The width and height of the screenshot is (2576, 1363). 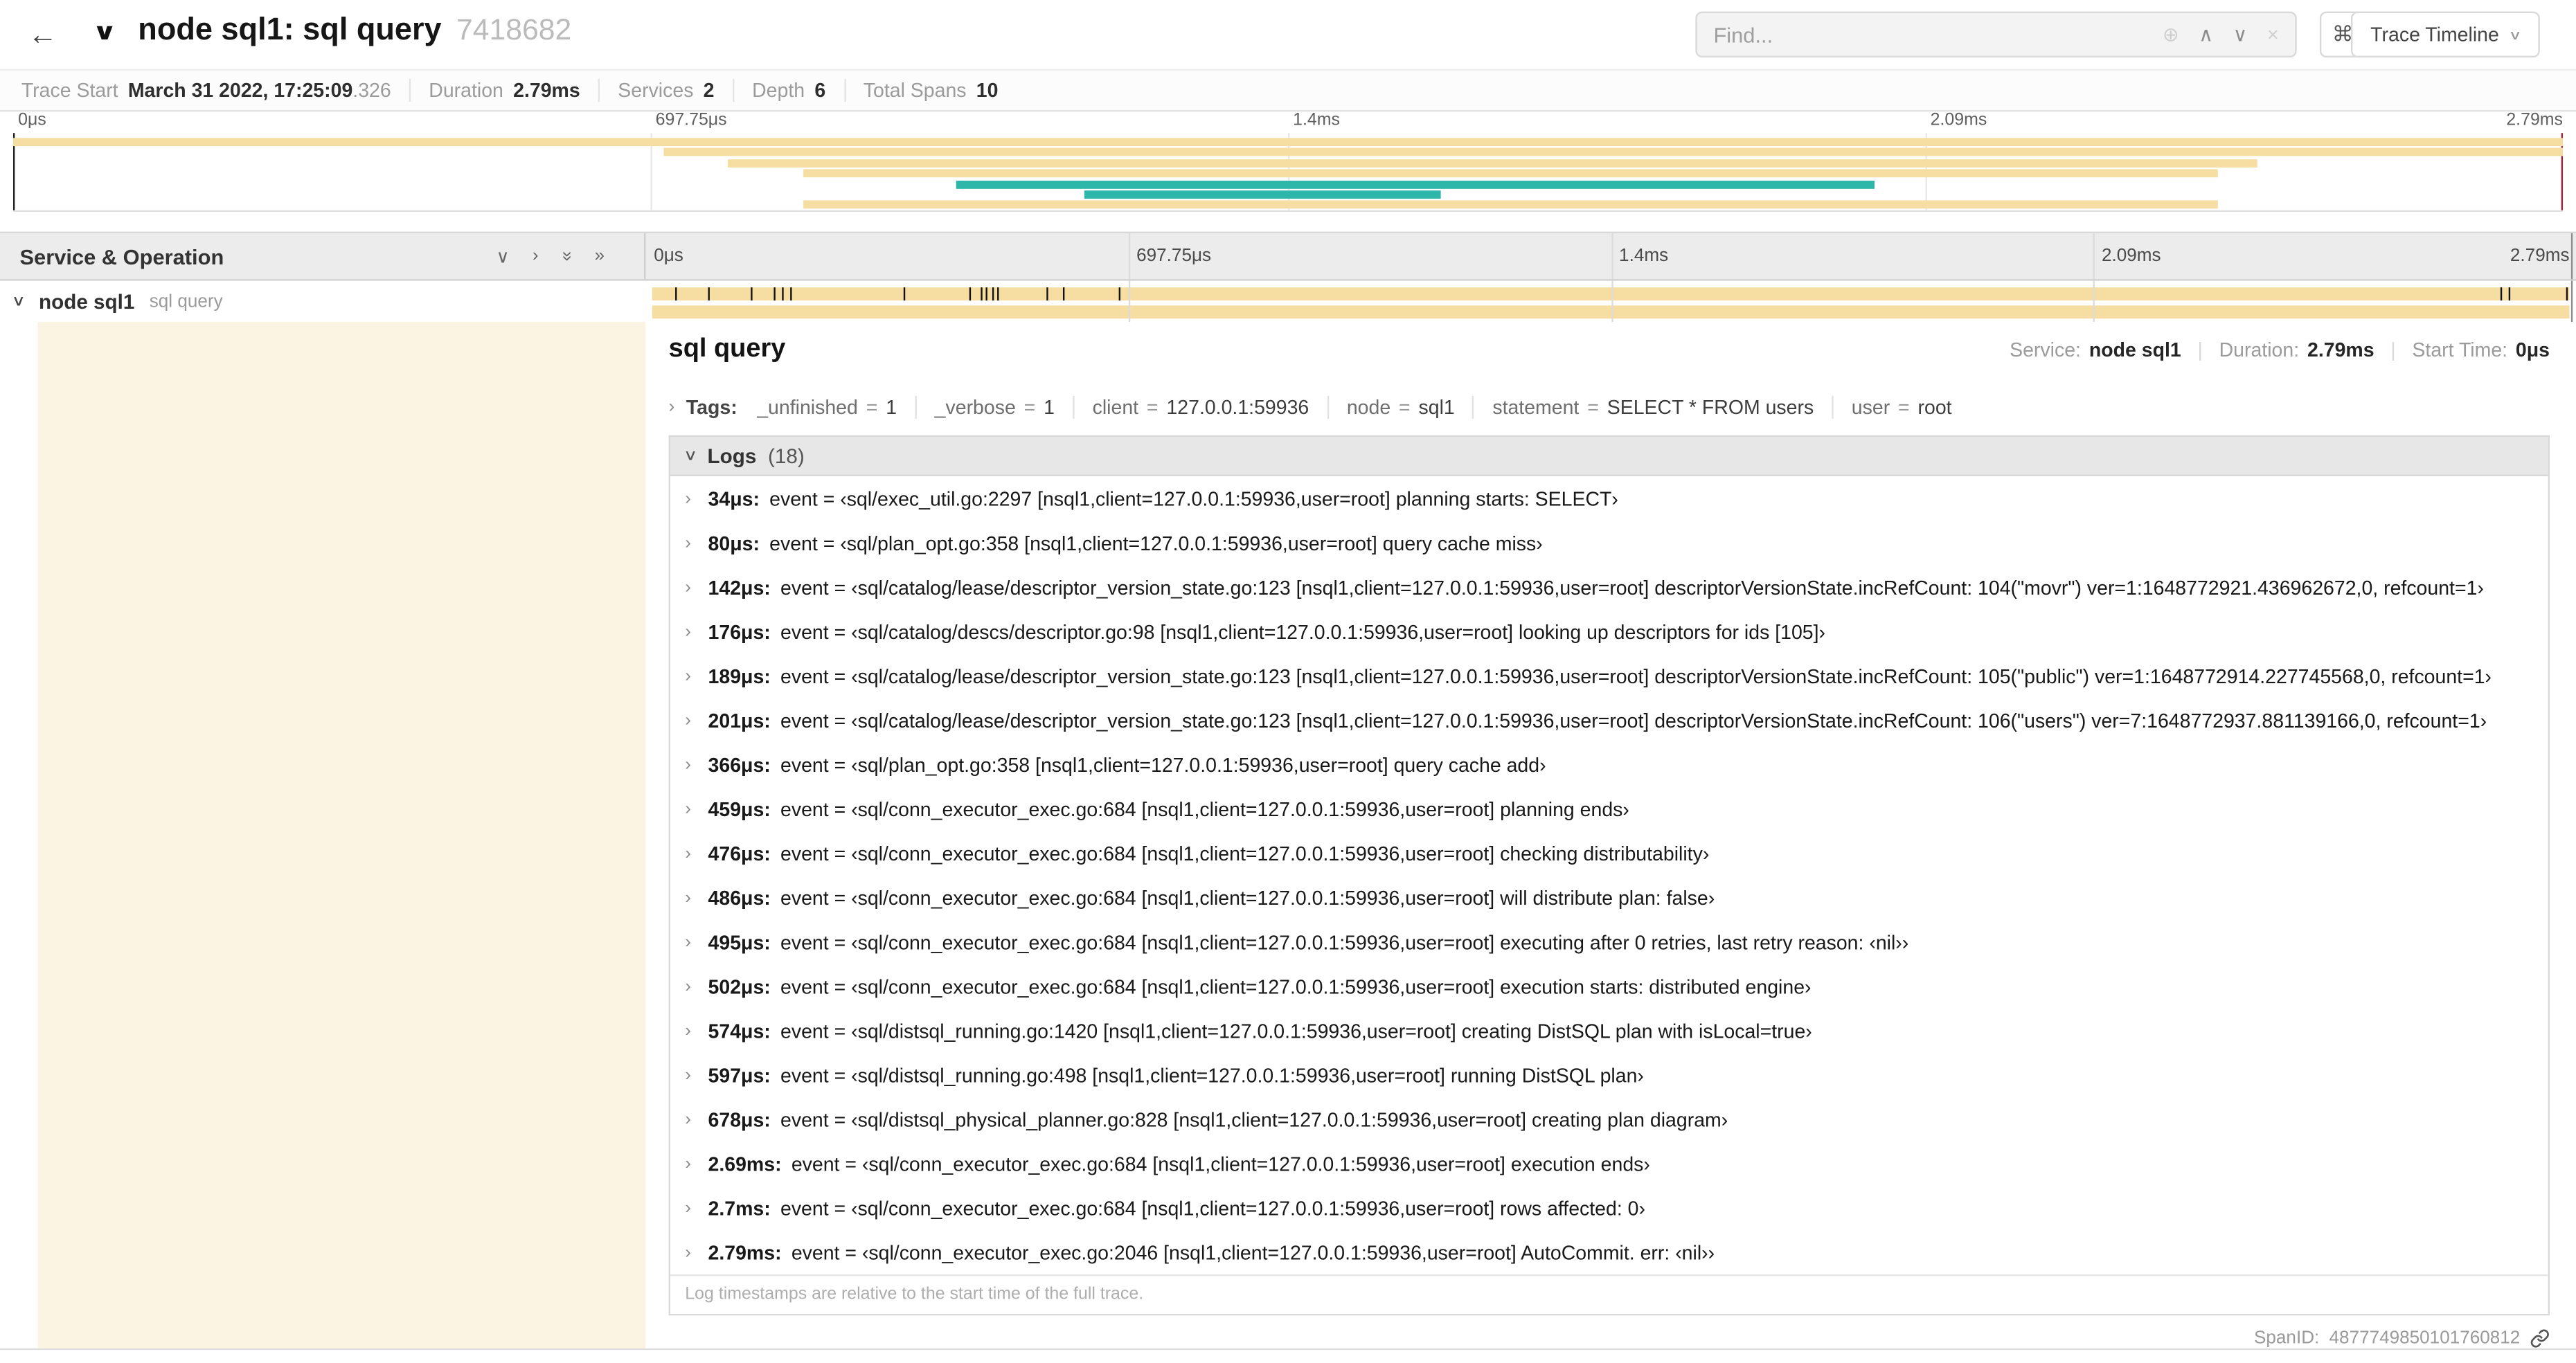 What do you see at coordinates (931, 90) in the screenshot?
I see `summary-item: Total Spans 10` at bounding box center [931, 90].